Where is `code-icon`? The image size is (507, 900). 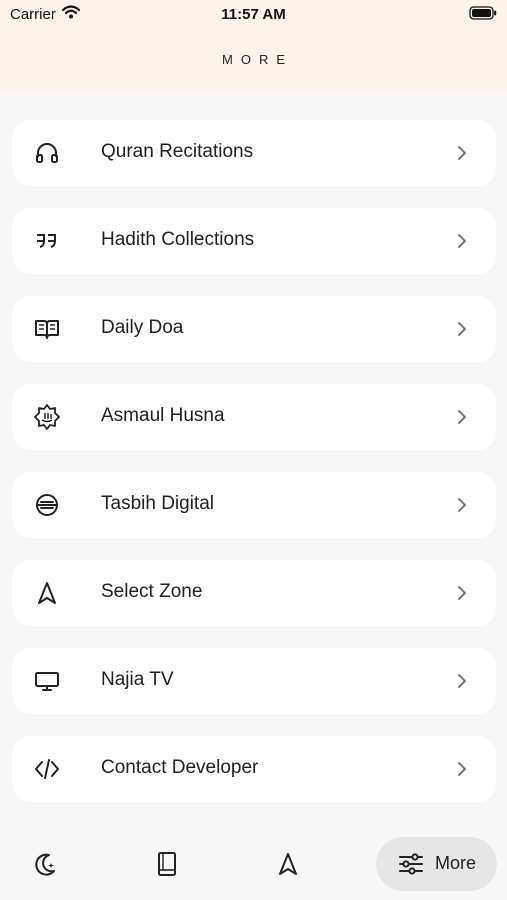
code-icon is located at coordinates (47, 769).